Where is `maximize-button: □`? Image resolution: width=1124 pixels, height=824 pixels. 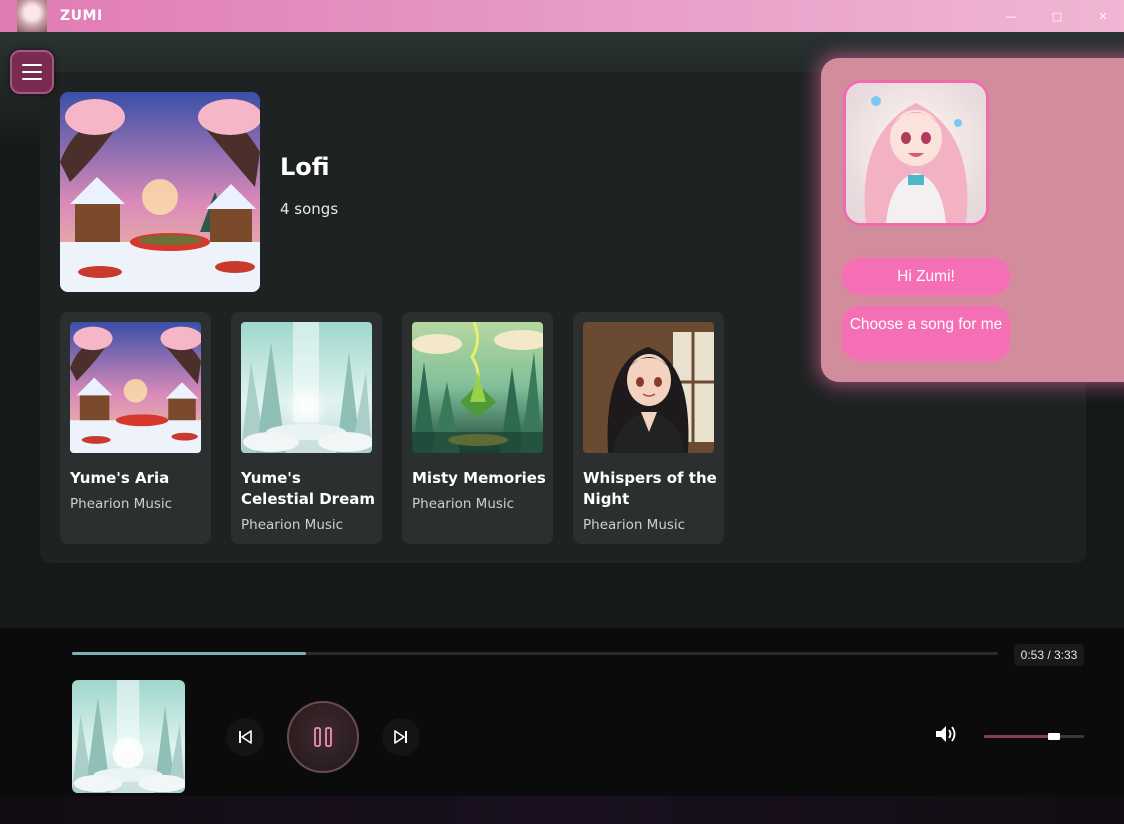
maximize-button: □ is located at coordinates (1057, 16).